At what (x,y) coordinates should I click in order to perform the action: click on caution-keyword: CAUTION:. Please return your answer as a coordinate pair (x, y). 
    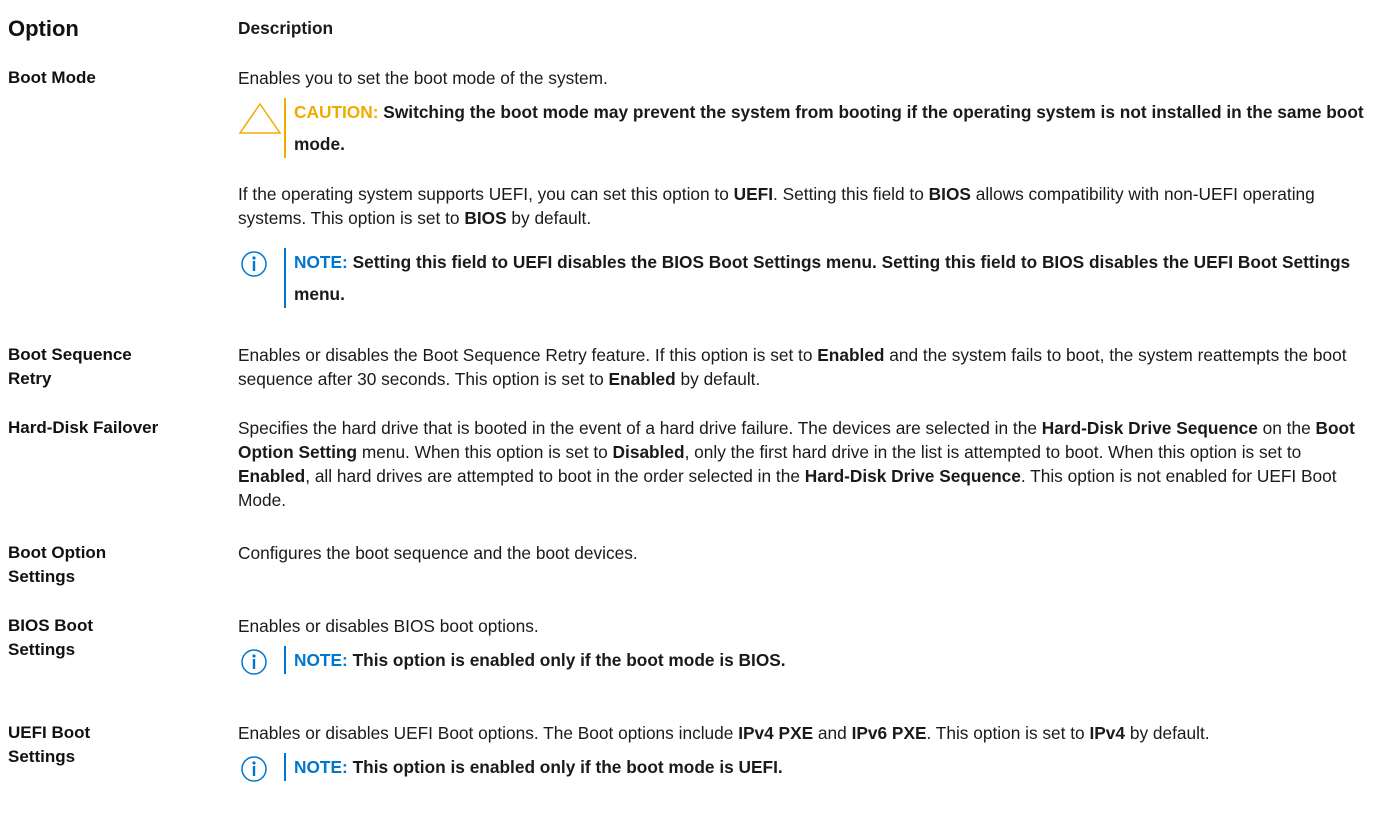
    Looking at the image, I should click on (336, 112).